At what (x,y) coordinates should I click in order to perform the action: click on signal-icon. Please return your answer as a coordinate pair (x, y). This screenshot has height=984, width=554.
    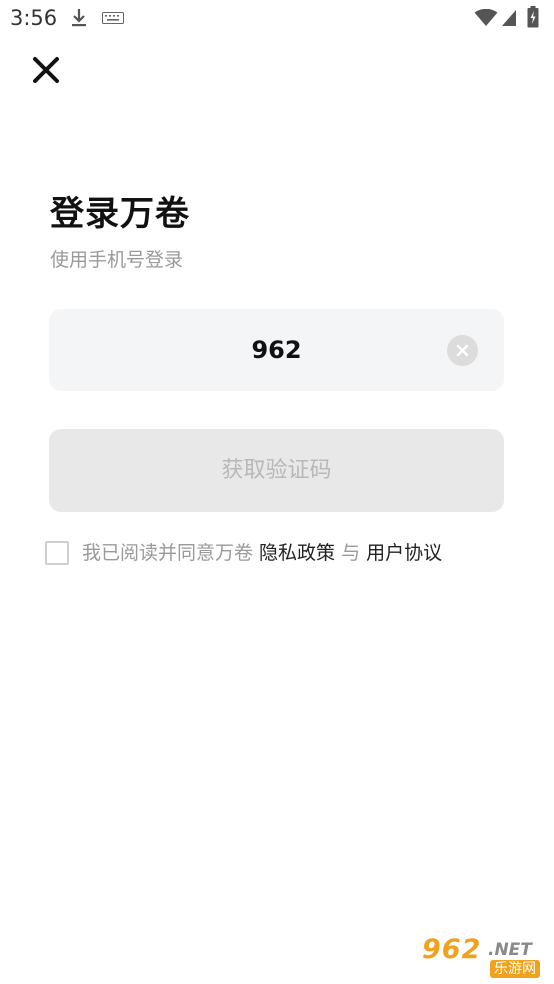
    Looking at the image, I should click on (509, 18).